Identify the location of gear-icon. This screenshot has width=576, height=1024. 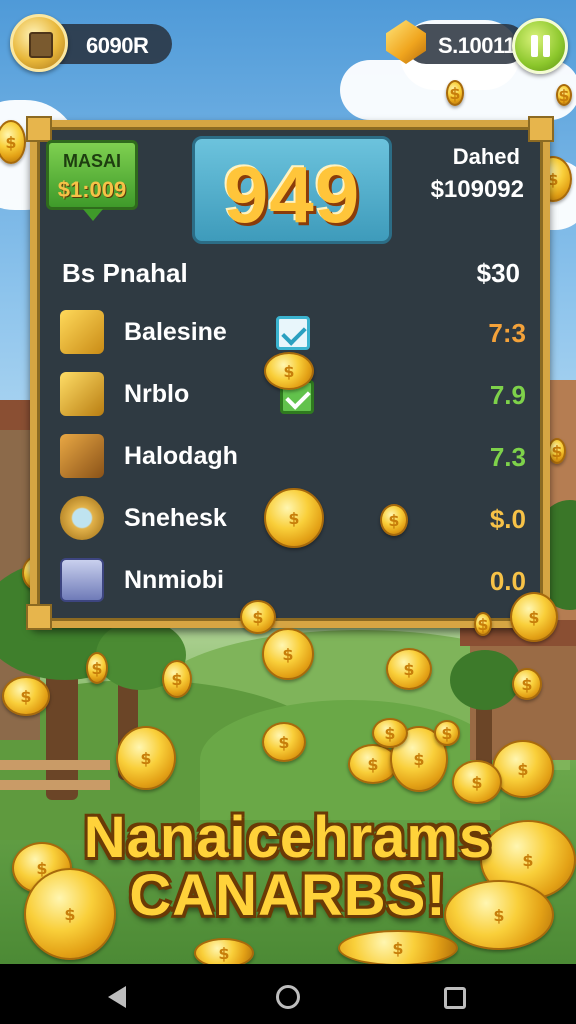
(82, 518).